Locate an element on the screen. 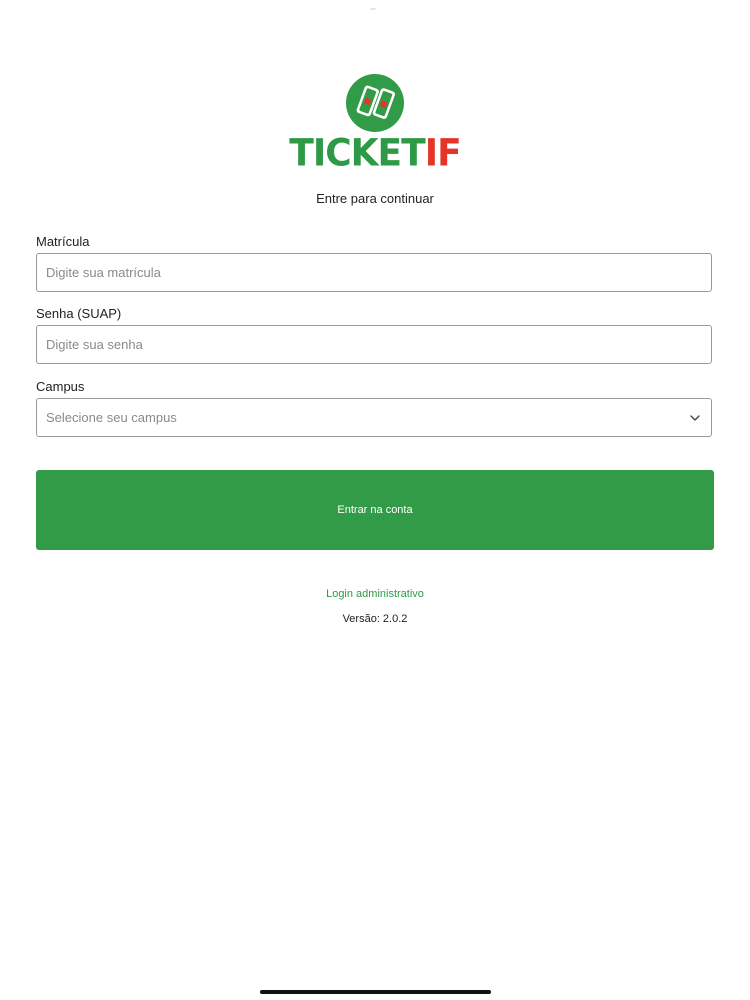  logo: TICKETIF is located at coordinates (375, 124).